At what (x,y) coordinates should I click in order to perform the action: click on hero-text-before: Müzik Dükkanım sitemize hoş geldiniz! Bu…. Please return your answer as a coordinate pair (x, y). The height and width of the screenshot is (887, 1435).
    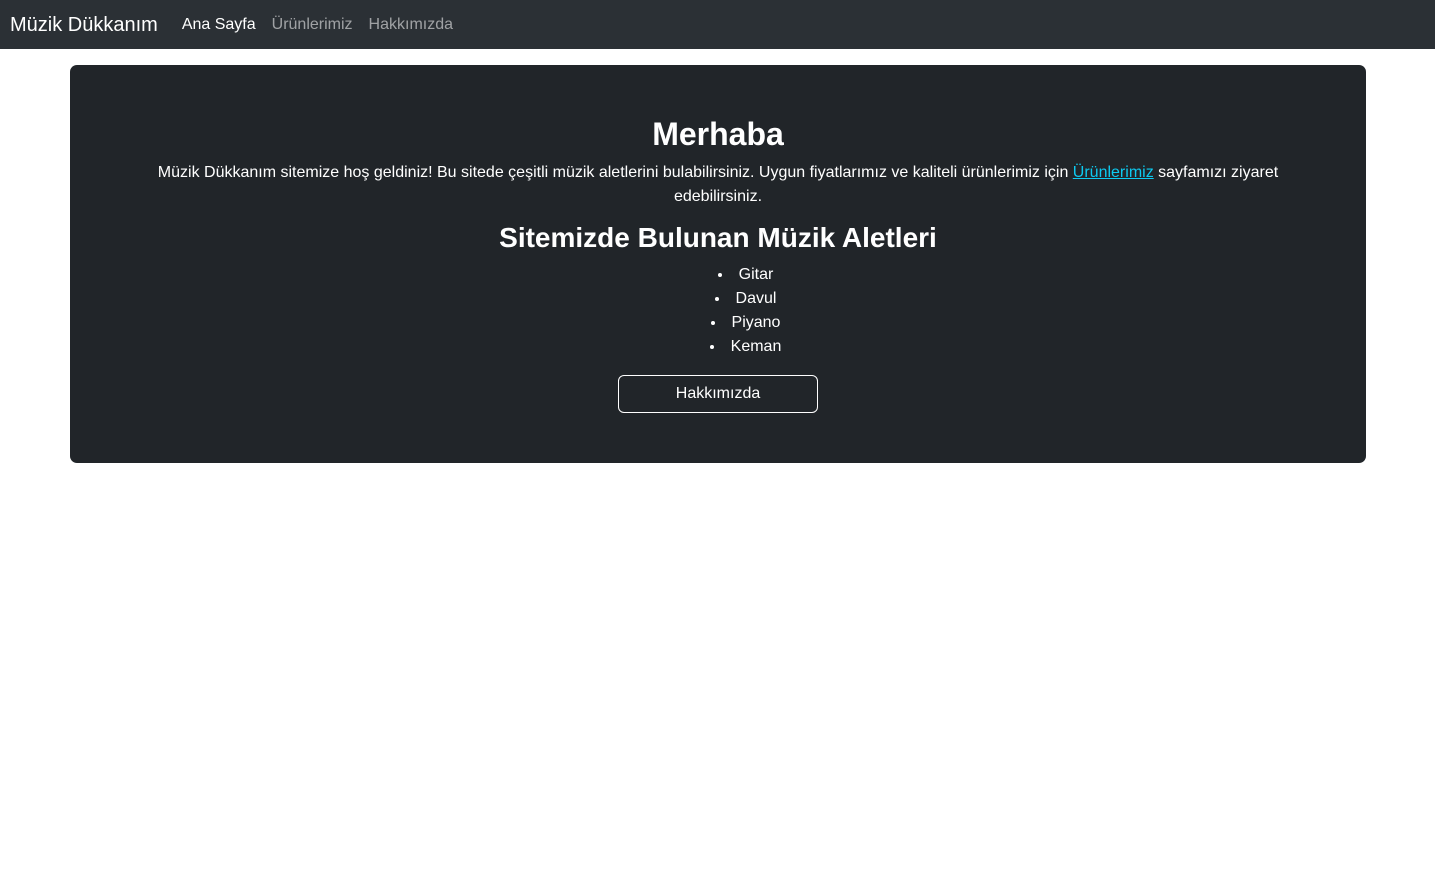
    Looking at the image, I should click on (615, 172).